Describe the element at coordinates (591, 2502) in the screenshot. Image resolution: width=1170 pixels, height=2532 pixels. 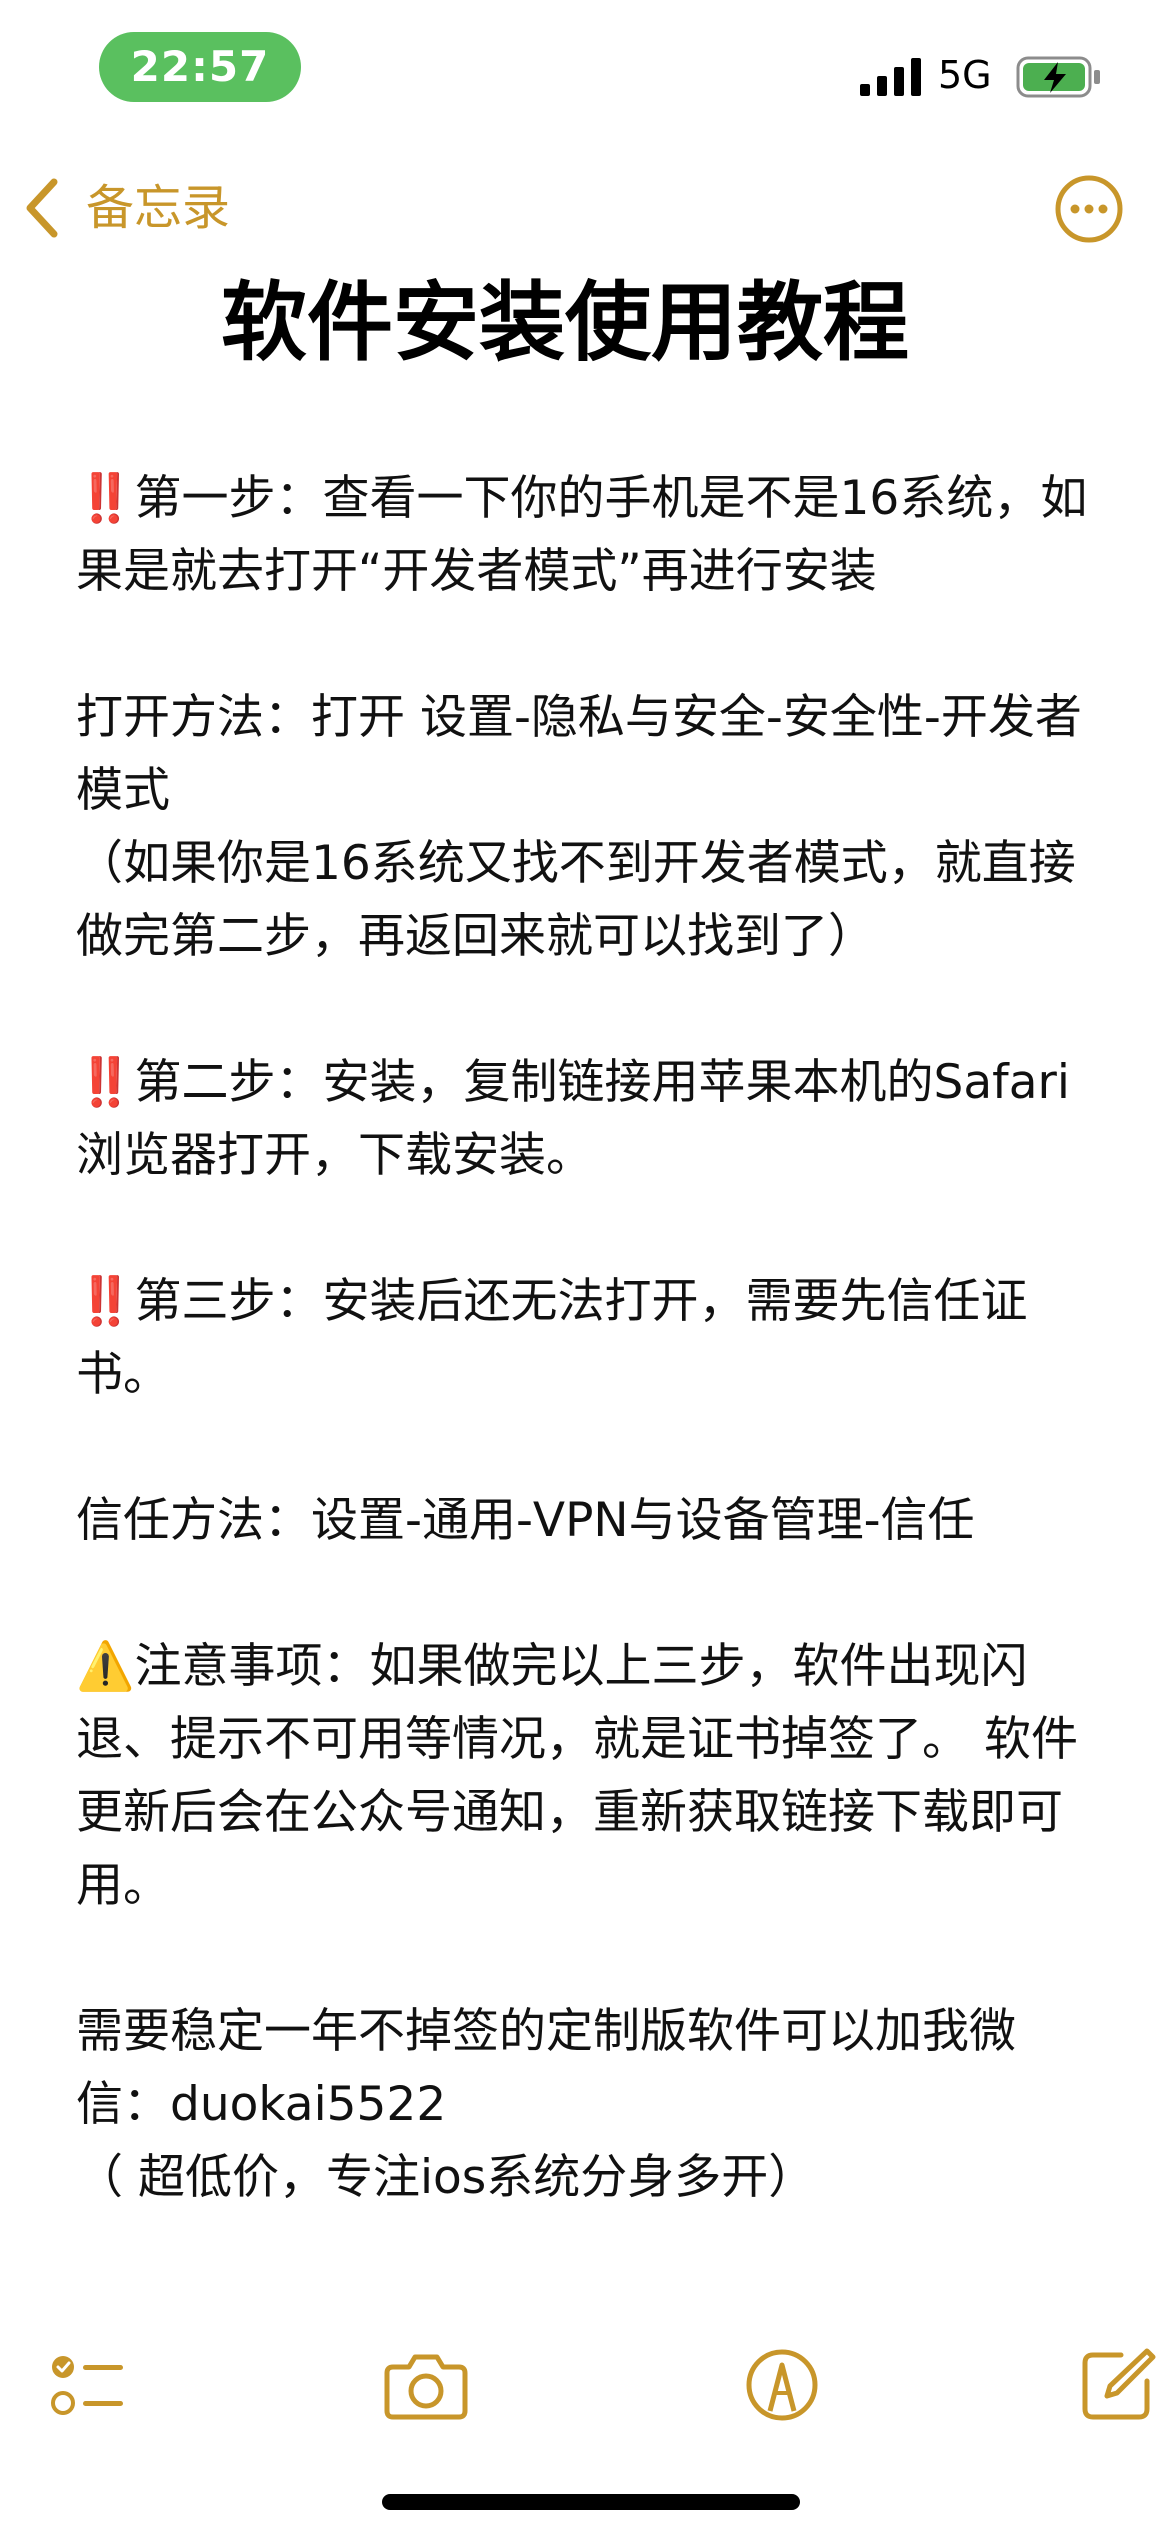
I see `home-indicator` at that location.